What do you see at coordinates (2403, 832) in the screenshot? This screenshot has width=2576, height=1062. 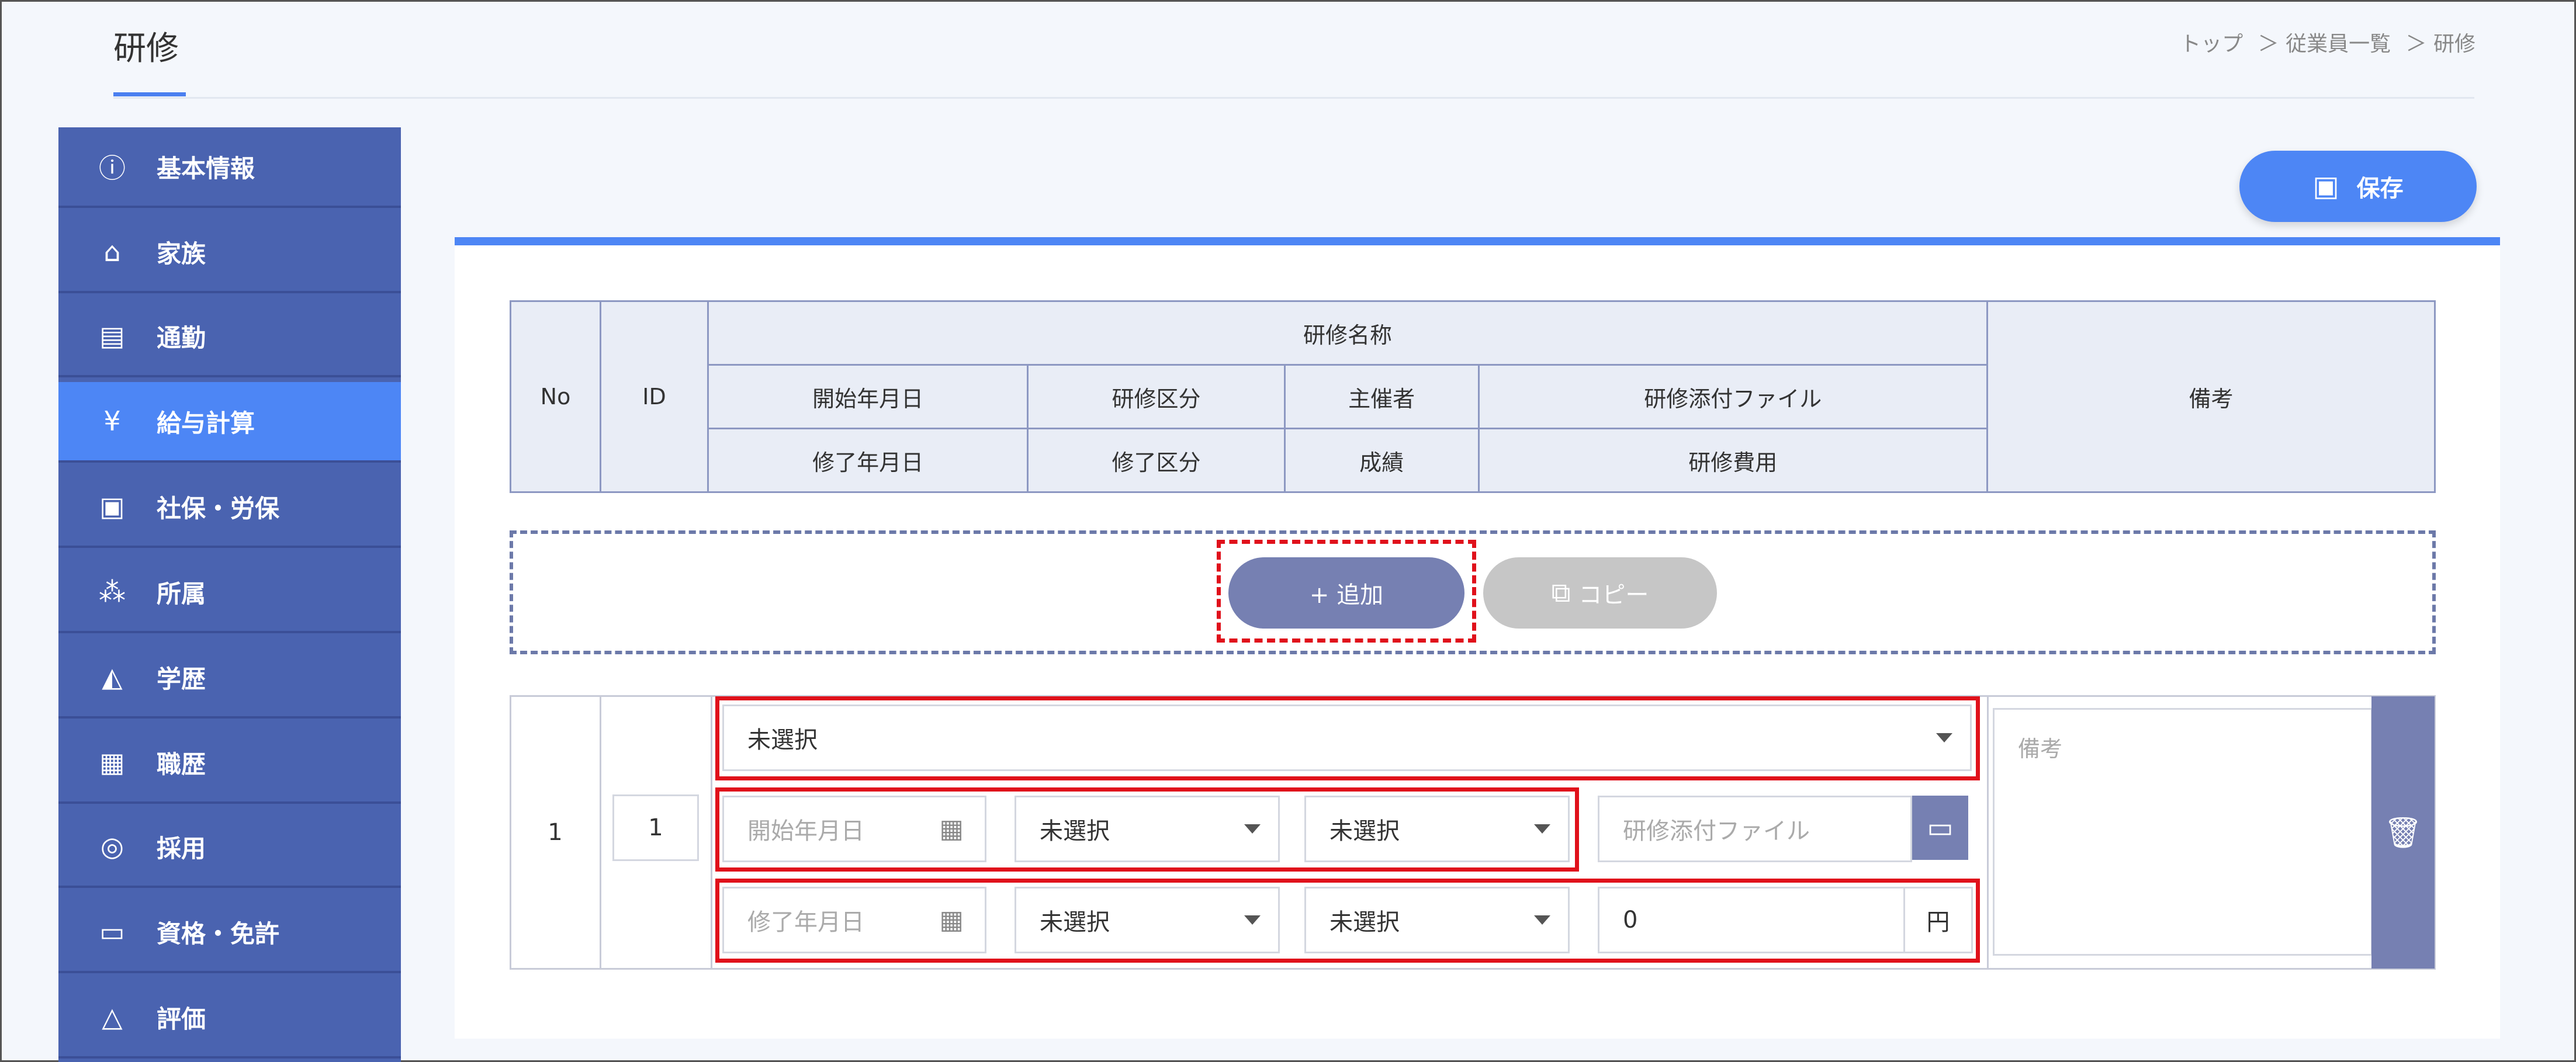 I see `trash-icon: 🗑` at bounding box center [2403, 832].